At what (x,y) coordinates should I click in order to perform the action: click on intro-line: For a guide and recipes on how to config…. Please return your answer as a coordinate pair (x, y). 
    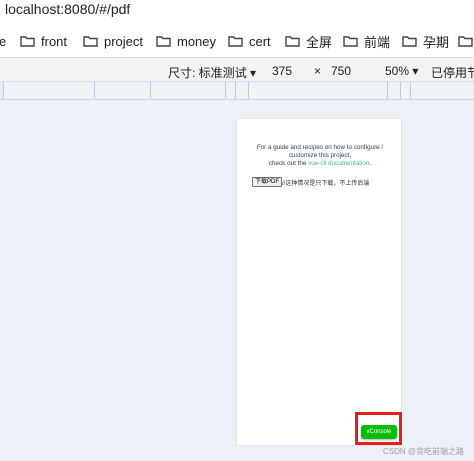
    Looking at the image, I should click on (320, 147).